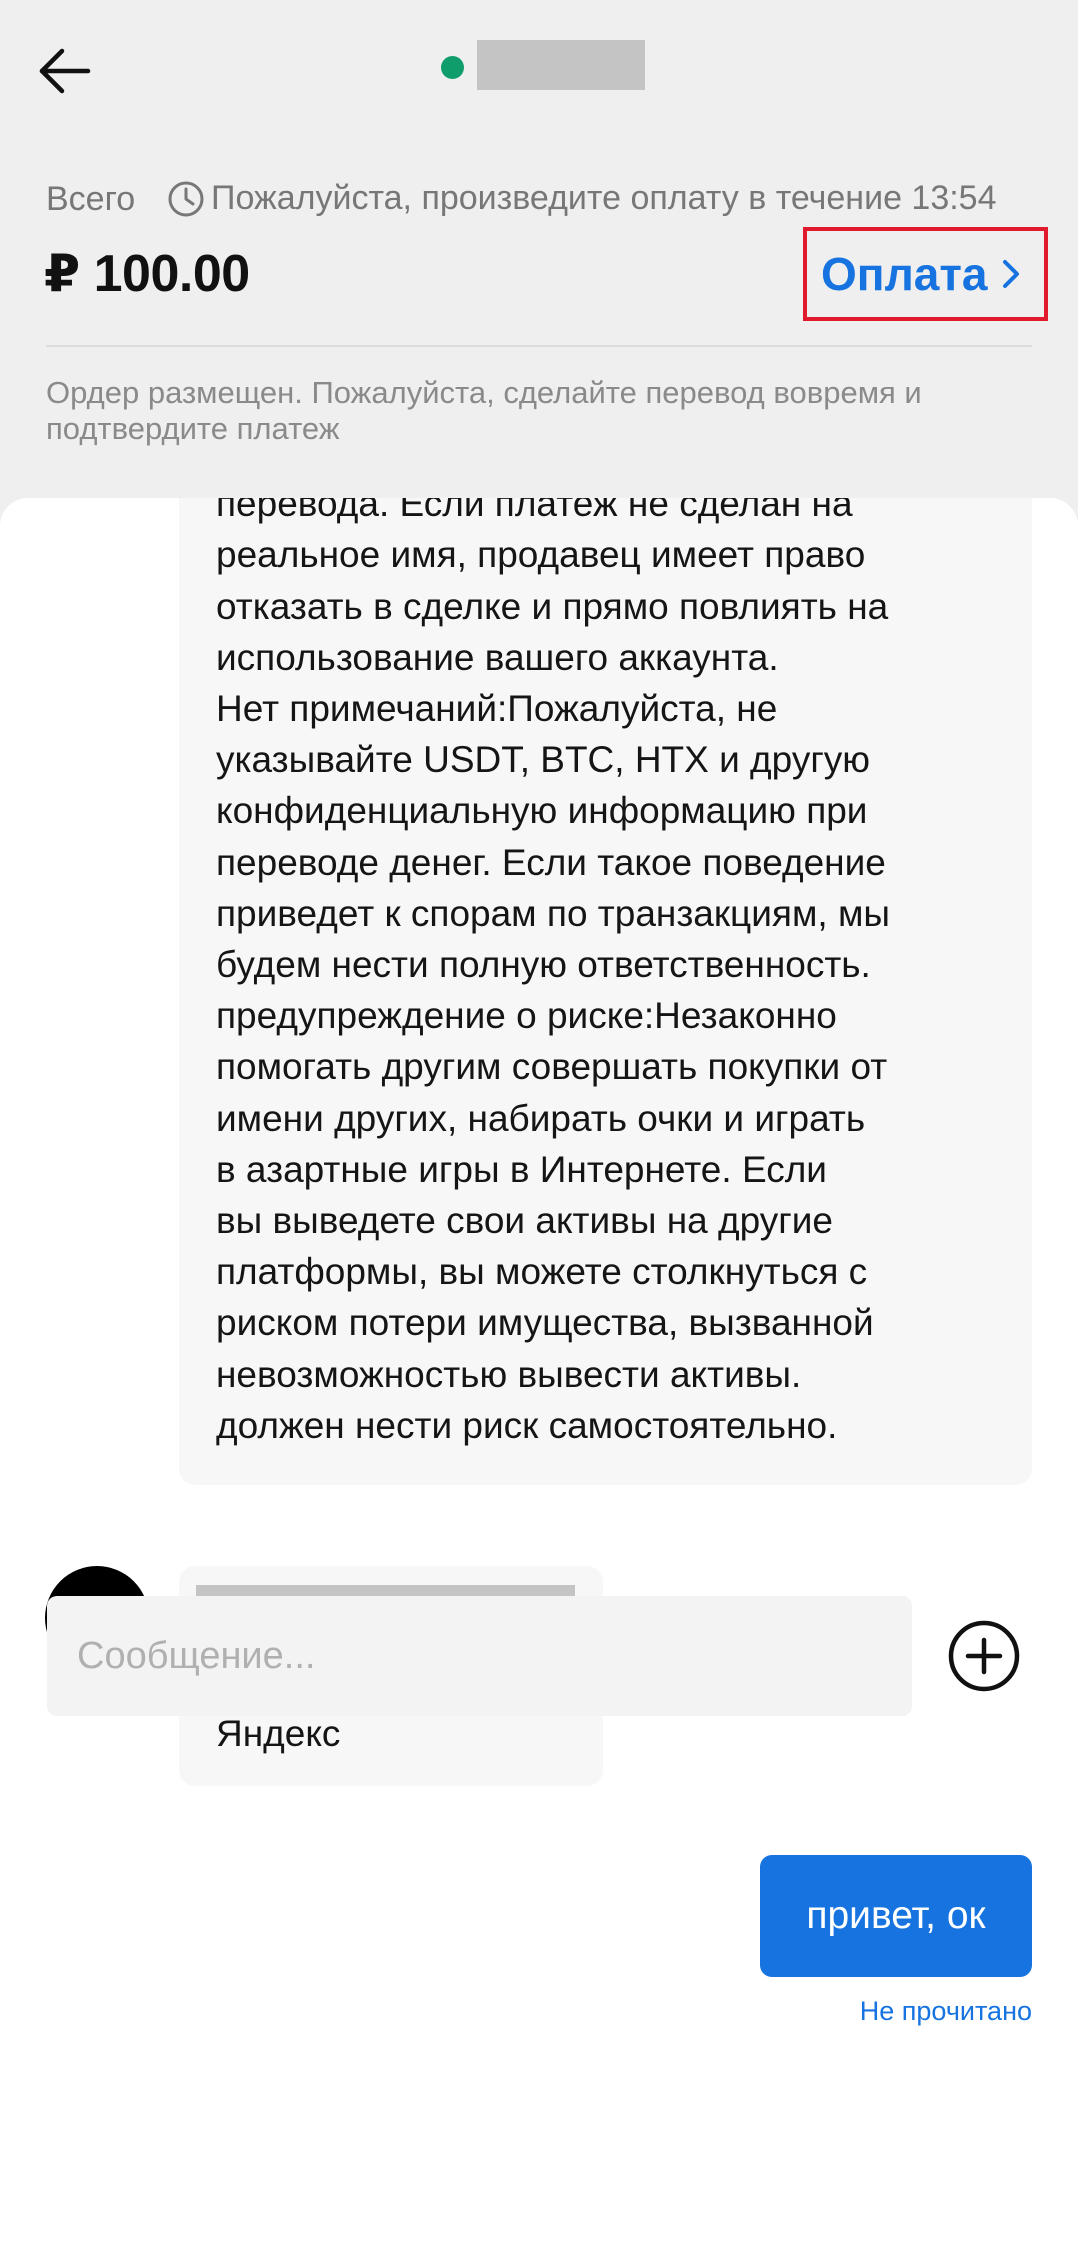 The image size is (1078, 2263). I want to click on outgoing-message: привет, ок, so click(896, 1916).